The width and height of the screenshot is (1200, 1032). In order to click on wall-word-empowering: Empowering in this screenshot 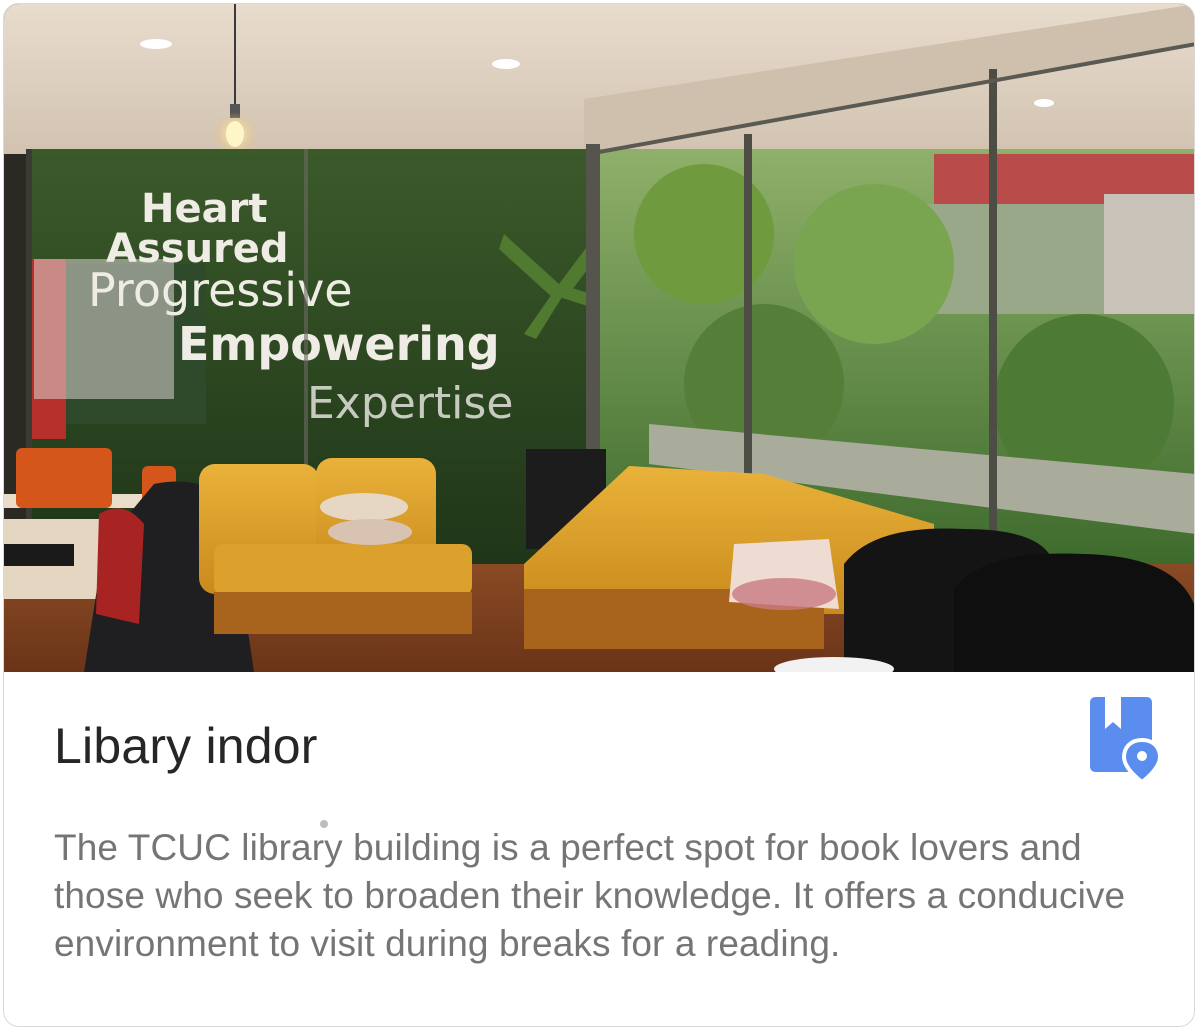, I will do `click(339, 344)`.